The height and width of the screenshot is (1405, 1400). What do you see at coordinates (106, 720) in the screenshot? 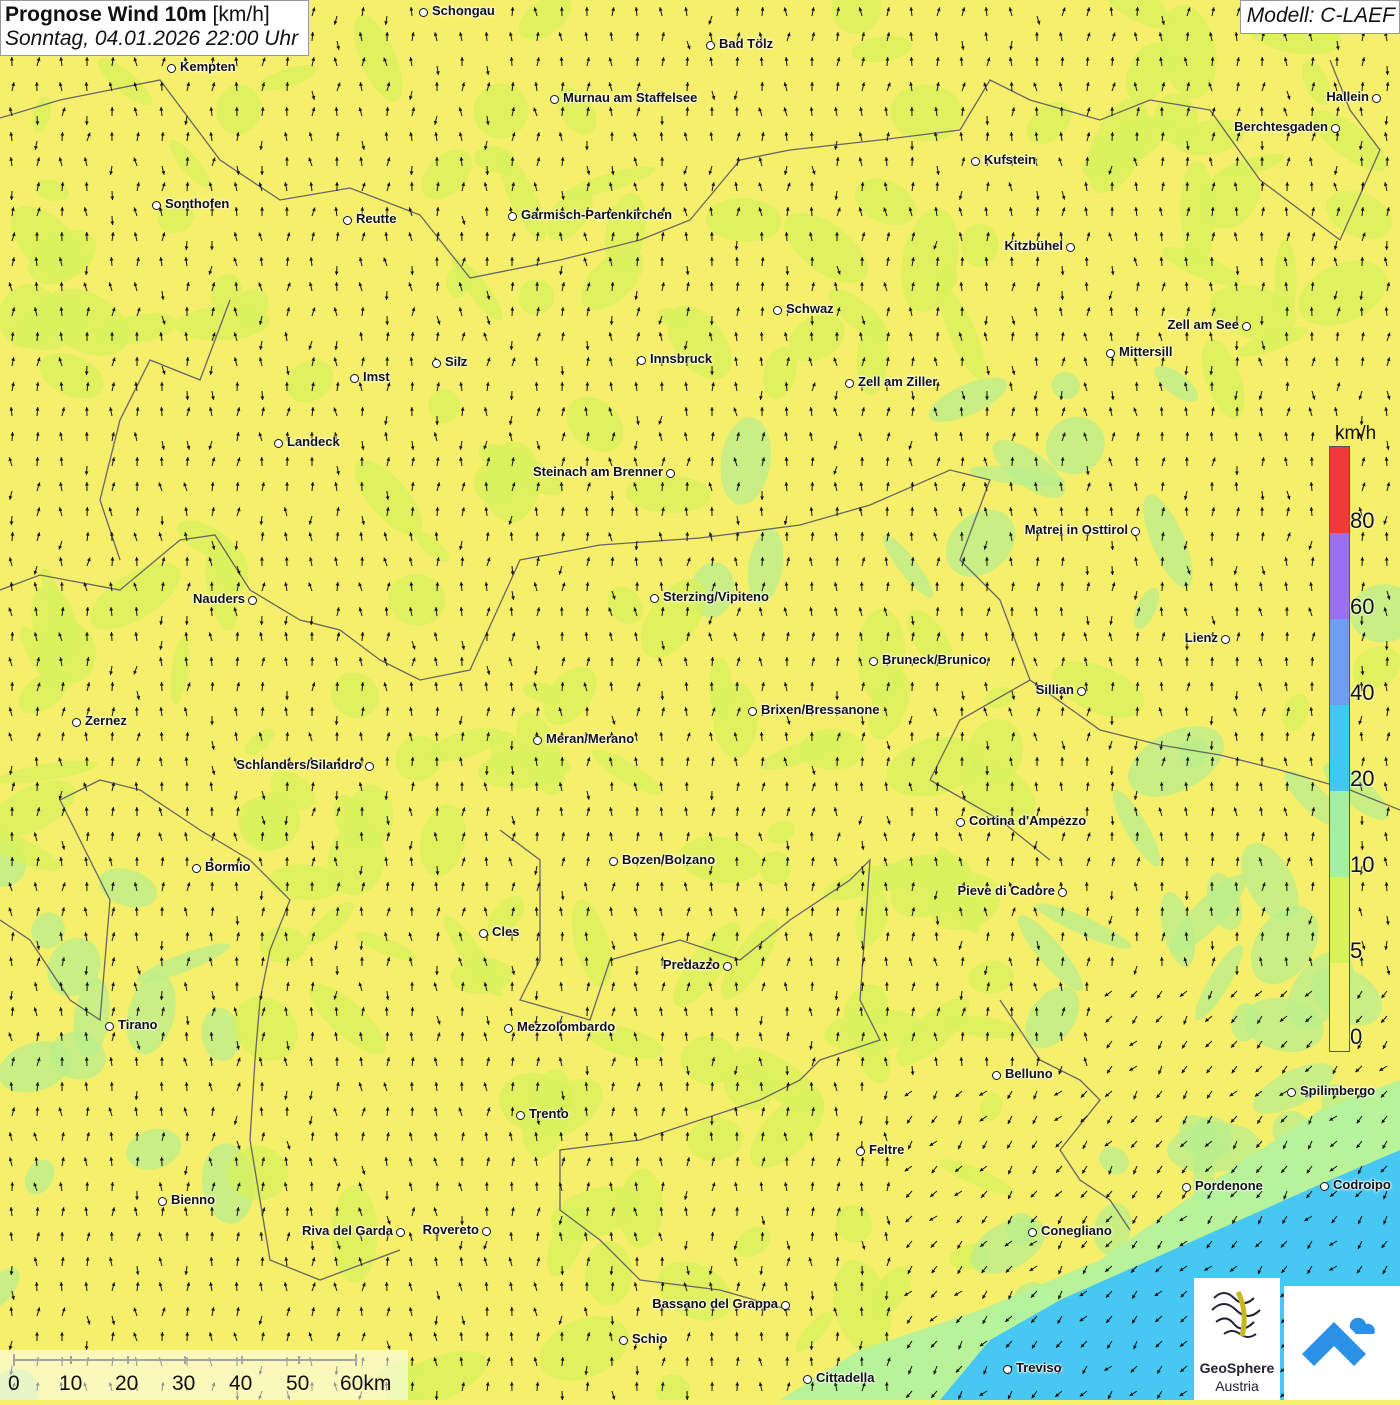
I see `city-label: Zernez` at bounding box center [106, 720].